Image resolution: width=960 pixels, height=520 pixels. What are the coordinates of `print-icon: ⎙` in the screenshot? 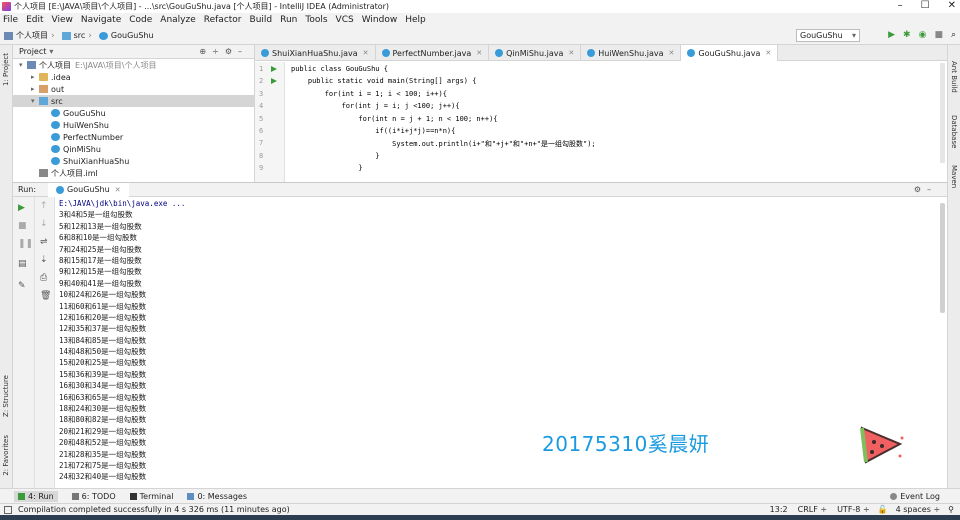 It's located at (43, 278).